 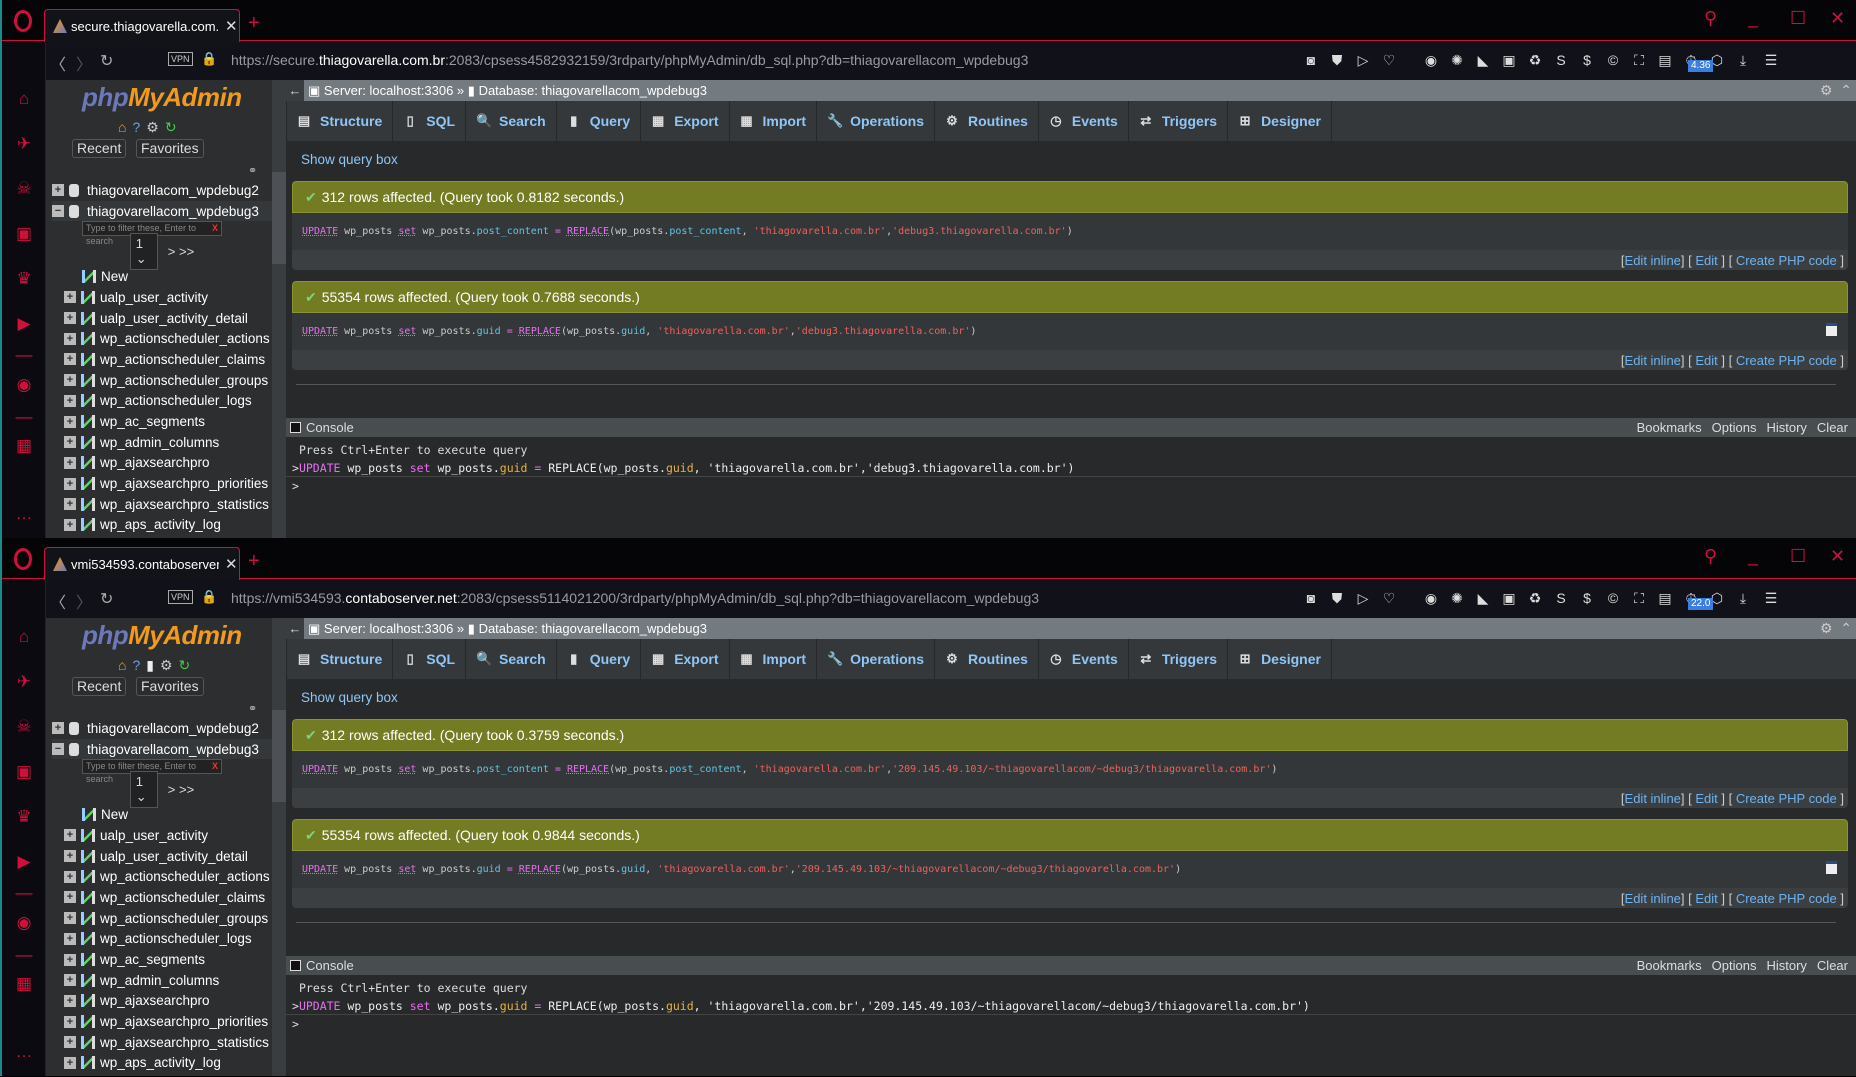 What do you see at coordinates (162, 876) in the screenshot?
I see `table-item: + wp_actionscheduler_actions` at bounding box center [162, 876].